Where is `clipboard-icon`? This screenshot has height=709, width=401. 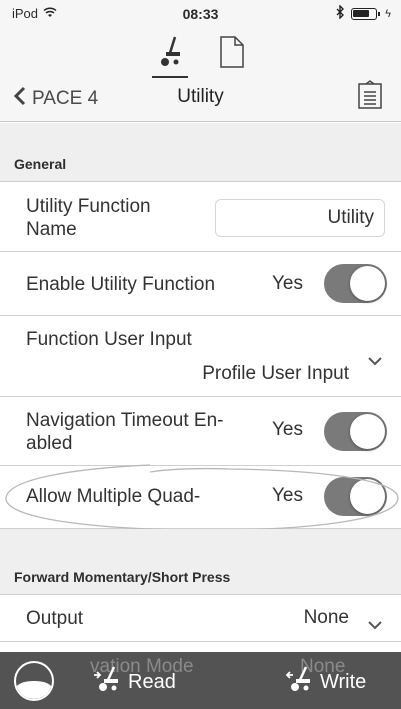
clipboard-icon is located at coordinates (370, 97).